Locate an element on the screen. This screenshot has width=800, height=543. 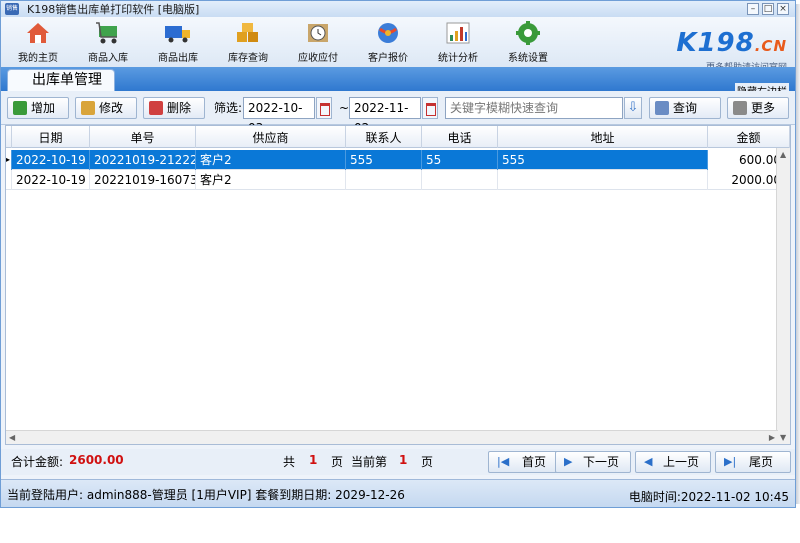
table-header: 日期 单号 供应商 联系人 电话 地址 金额 is located at coordinates (398, 137).